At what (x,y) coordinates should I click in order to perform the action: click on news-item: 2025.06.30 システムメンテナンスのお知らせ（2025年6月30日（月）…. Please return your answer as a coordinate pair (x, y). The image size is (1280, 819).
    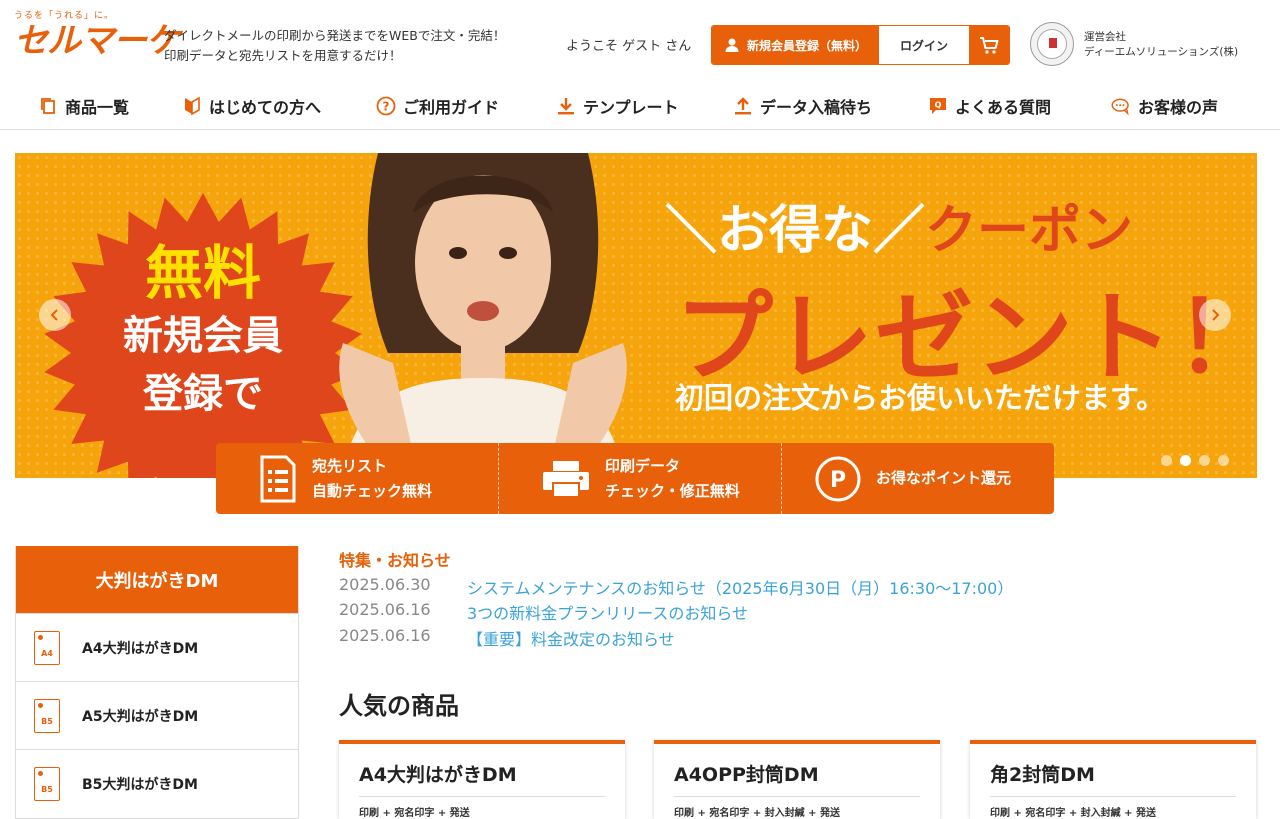
    Looking at the image, I should click on (676, 587).